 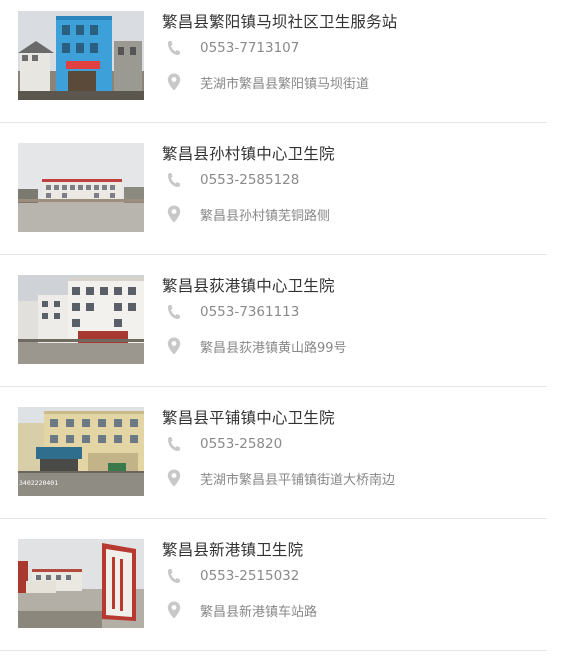 What do you see at coordinates (259, 612) in the screenshot?
I see `address-text: 繁昌县新港镇车站路` at bounding box center [259, 612].